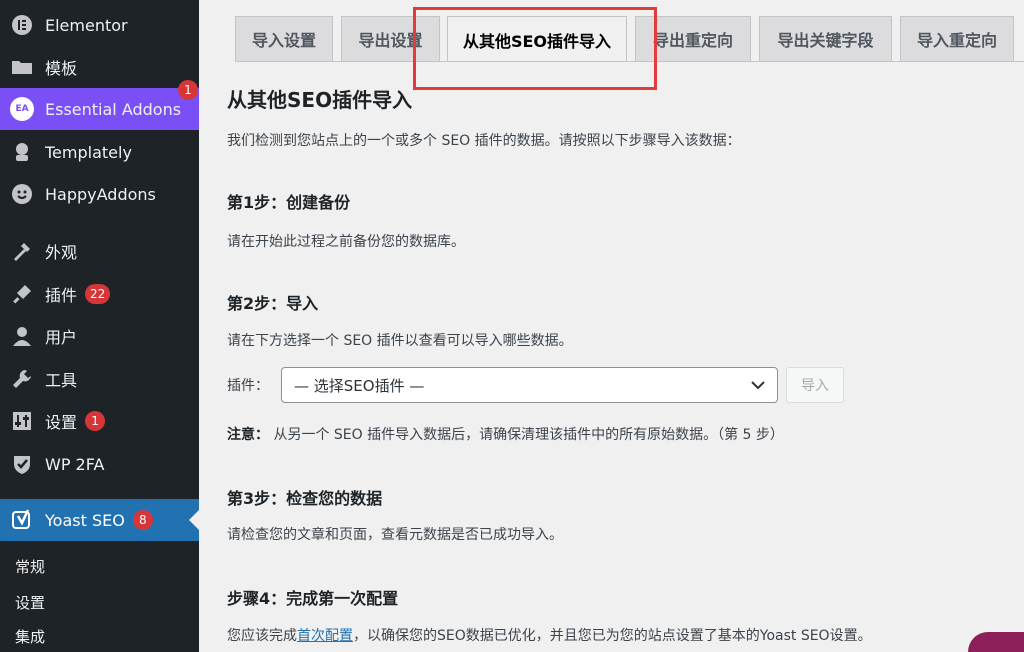 This screenshot has width=1024, height=652. I want to click on sidebar-item-templates: 模板, so click(99, 67).